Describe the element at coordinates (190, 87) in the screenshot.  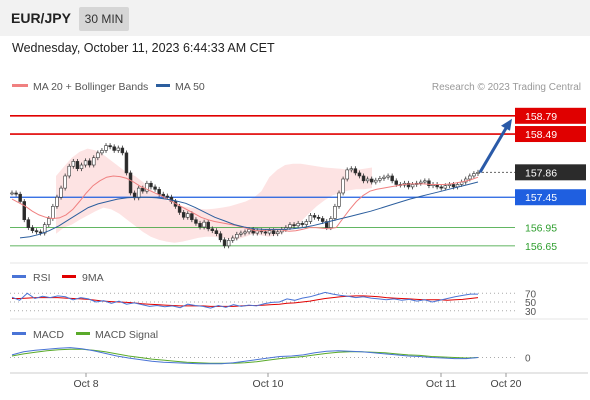
I see `ma50-legend-label: MA 50` at that location.